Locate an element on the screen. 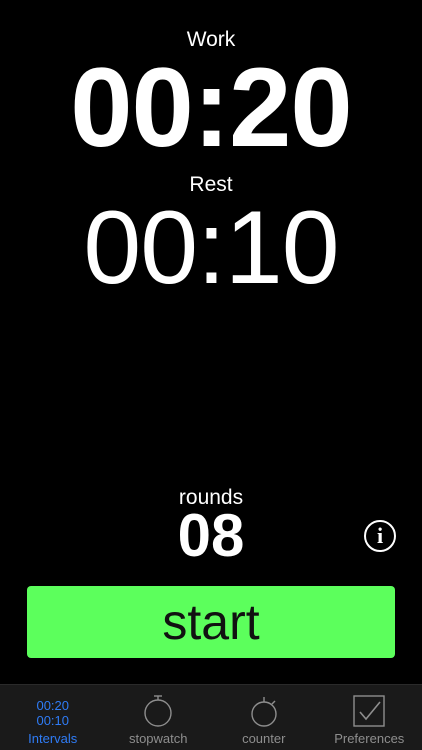 The image size is (422, 750). tab-label: Intervals is located at coordinates (53, 738).